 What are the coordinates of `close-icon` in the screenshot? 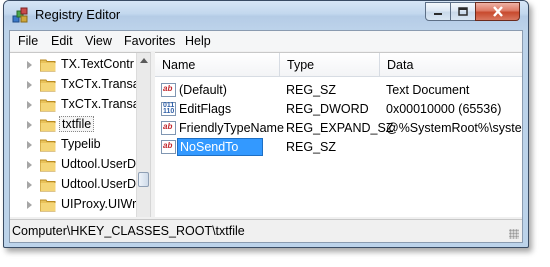 It's located at (497, 11).